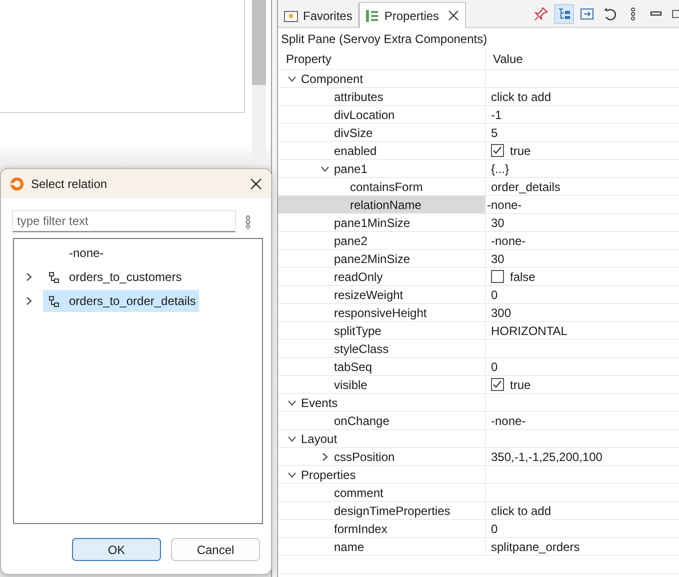  What do you see at coordinates (523, 277) in the screenshot?
I see `property-value: false` at bounding box center [523, 277].